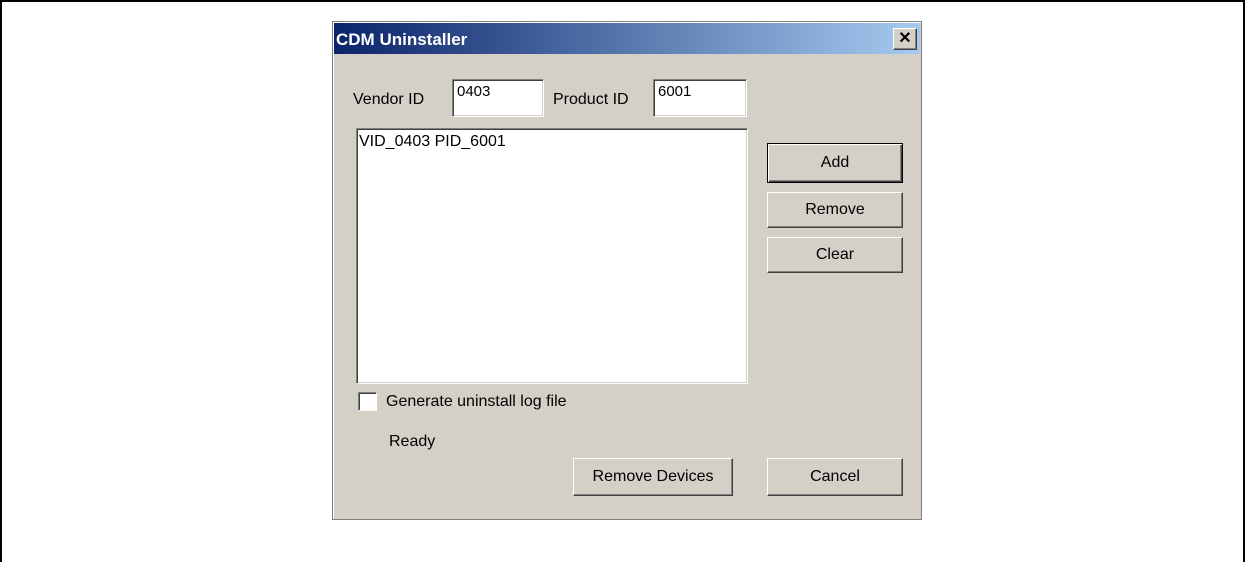  I want to click on clear-button: Clear, so click(835, 255).